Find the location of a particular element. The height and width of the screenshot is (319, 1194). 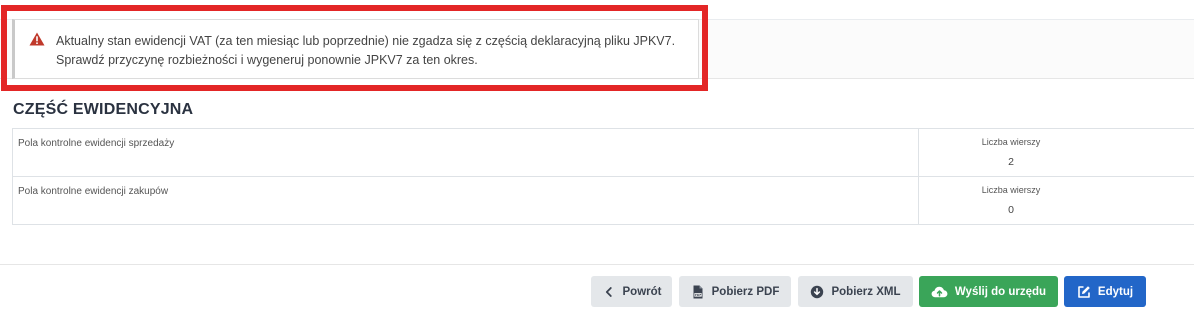

row-count-value: 2 is located at coordinates (1011, 162).